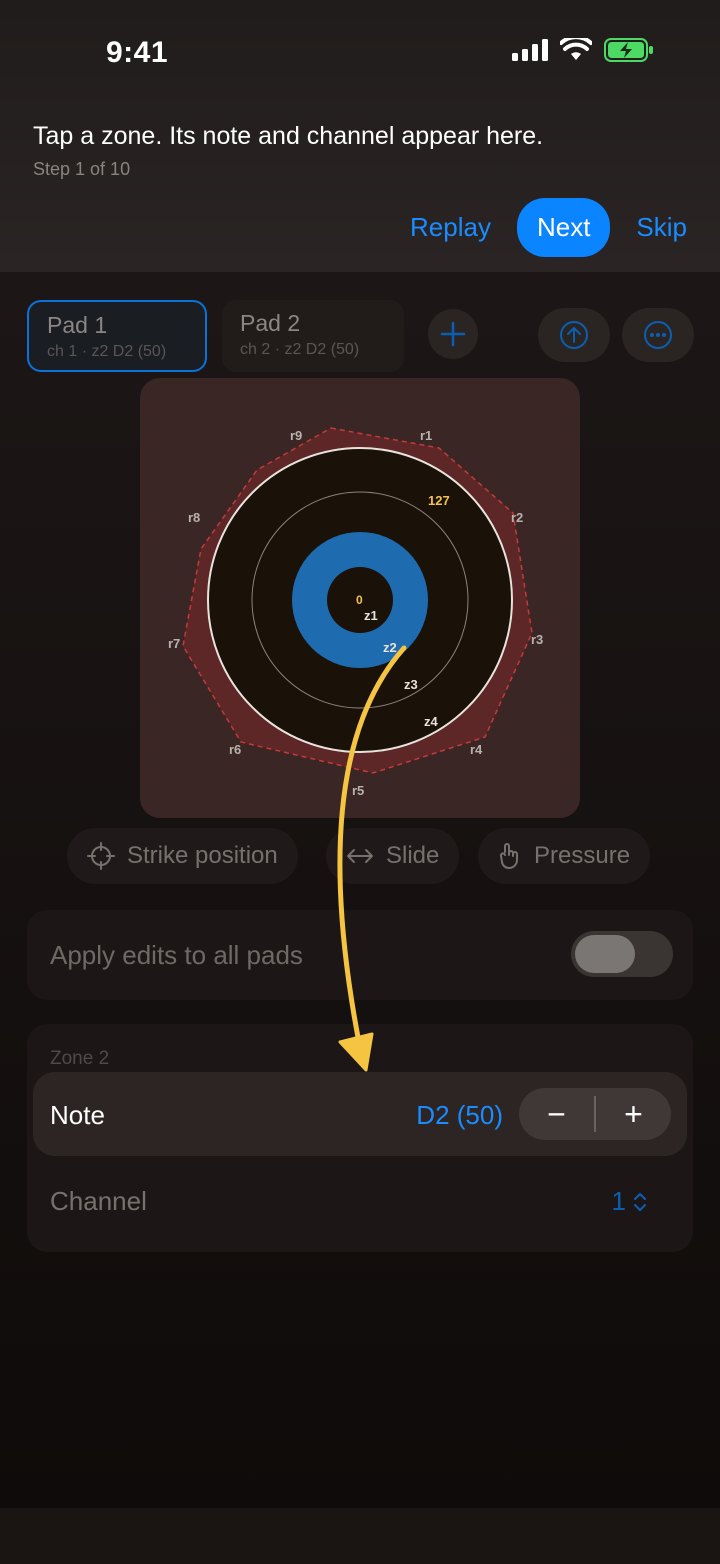 The width and height of the screenshot is (720, 1564). Describe the element at coordinates (360, 955) in the screenshot. I see `apply-all-card: Apply edits to all pads` at that location.